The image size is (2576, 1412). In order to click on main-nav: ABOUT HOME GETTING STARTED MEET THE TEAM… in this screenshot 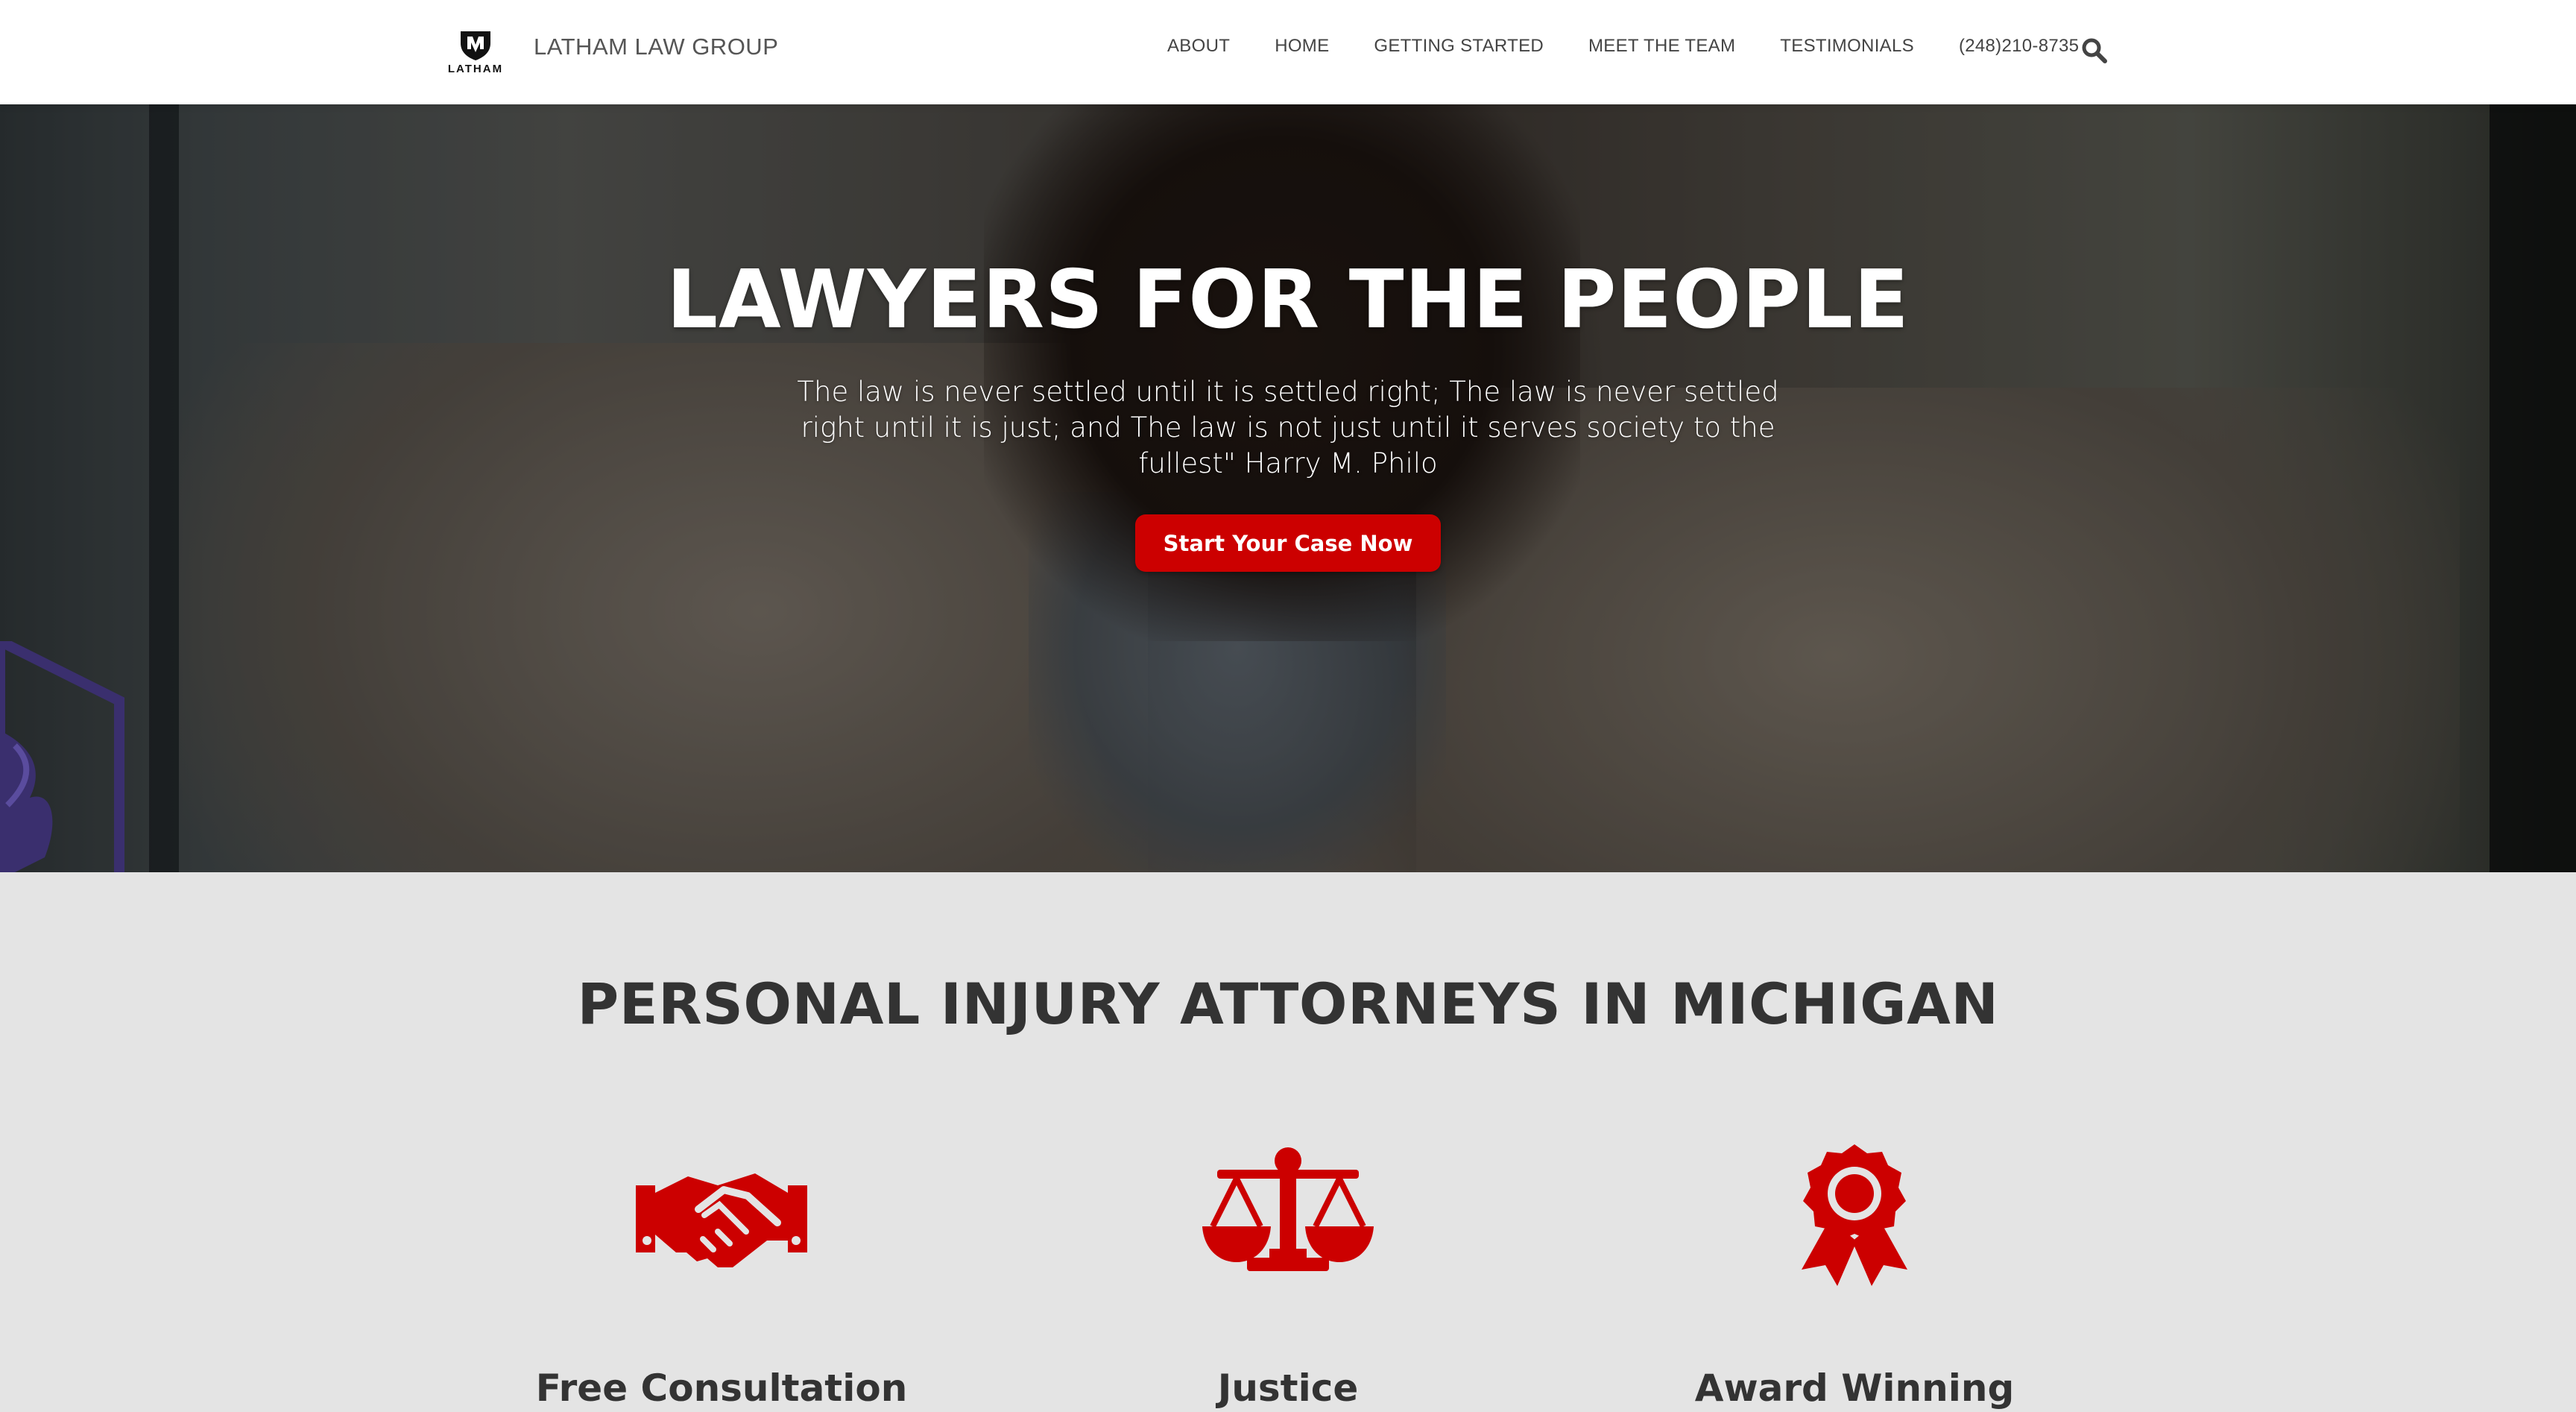, I will do `click(1645, 46)`.